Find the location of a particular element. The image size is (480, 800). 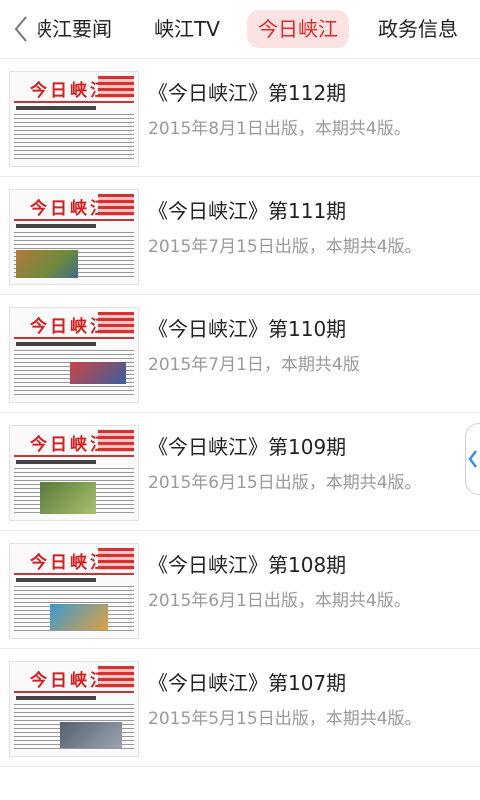

category-tabs: 峡江要闻 峡江TV 今日峡江 政务信息 is located at coordinates (259, 29).